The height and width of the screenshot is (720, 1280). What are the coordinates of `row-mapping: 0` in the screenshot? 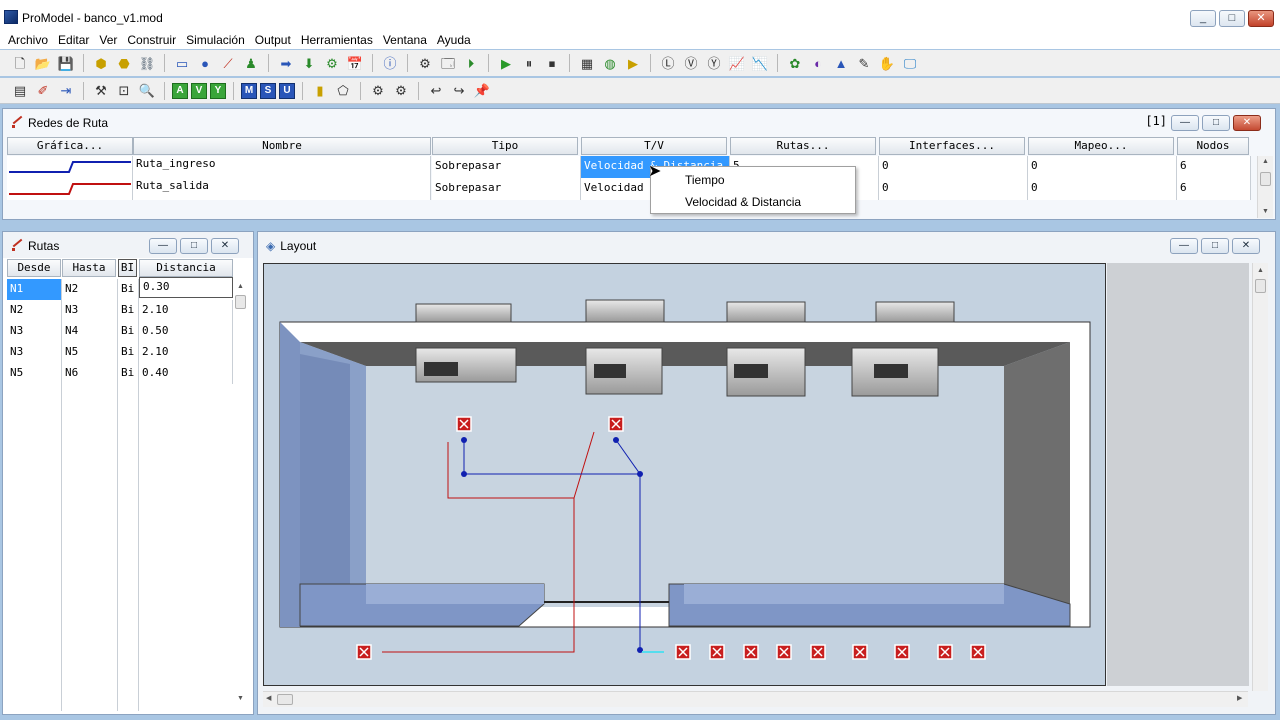 It's located at (1102, 189).